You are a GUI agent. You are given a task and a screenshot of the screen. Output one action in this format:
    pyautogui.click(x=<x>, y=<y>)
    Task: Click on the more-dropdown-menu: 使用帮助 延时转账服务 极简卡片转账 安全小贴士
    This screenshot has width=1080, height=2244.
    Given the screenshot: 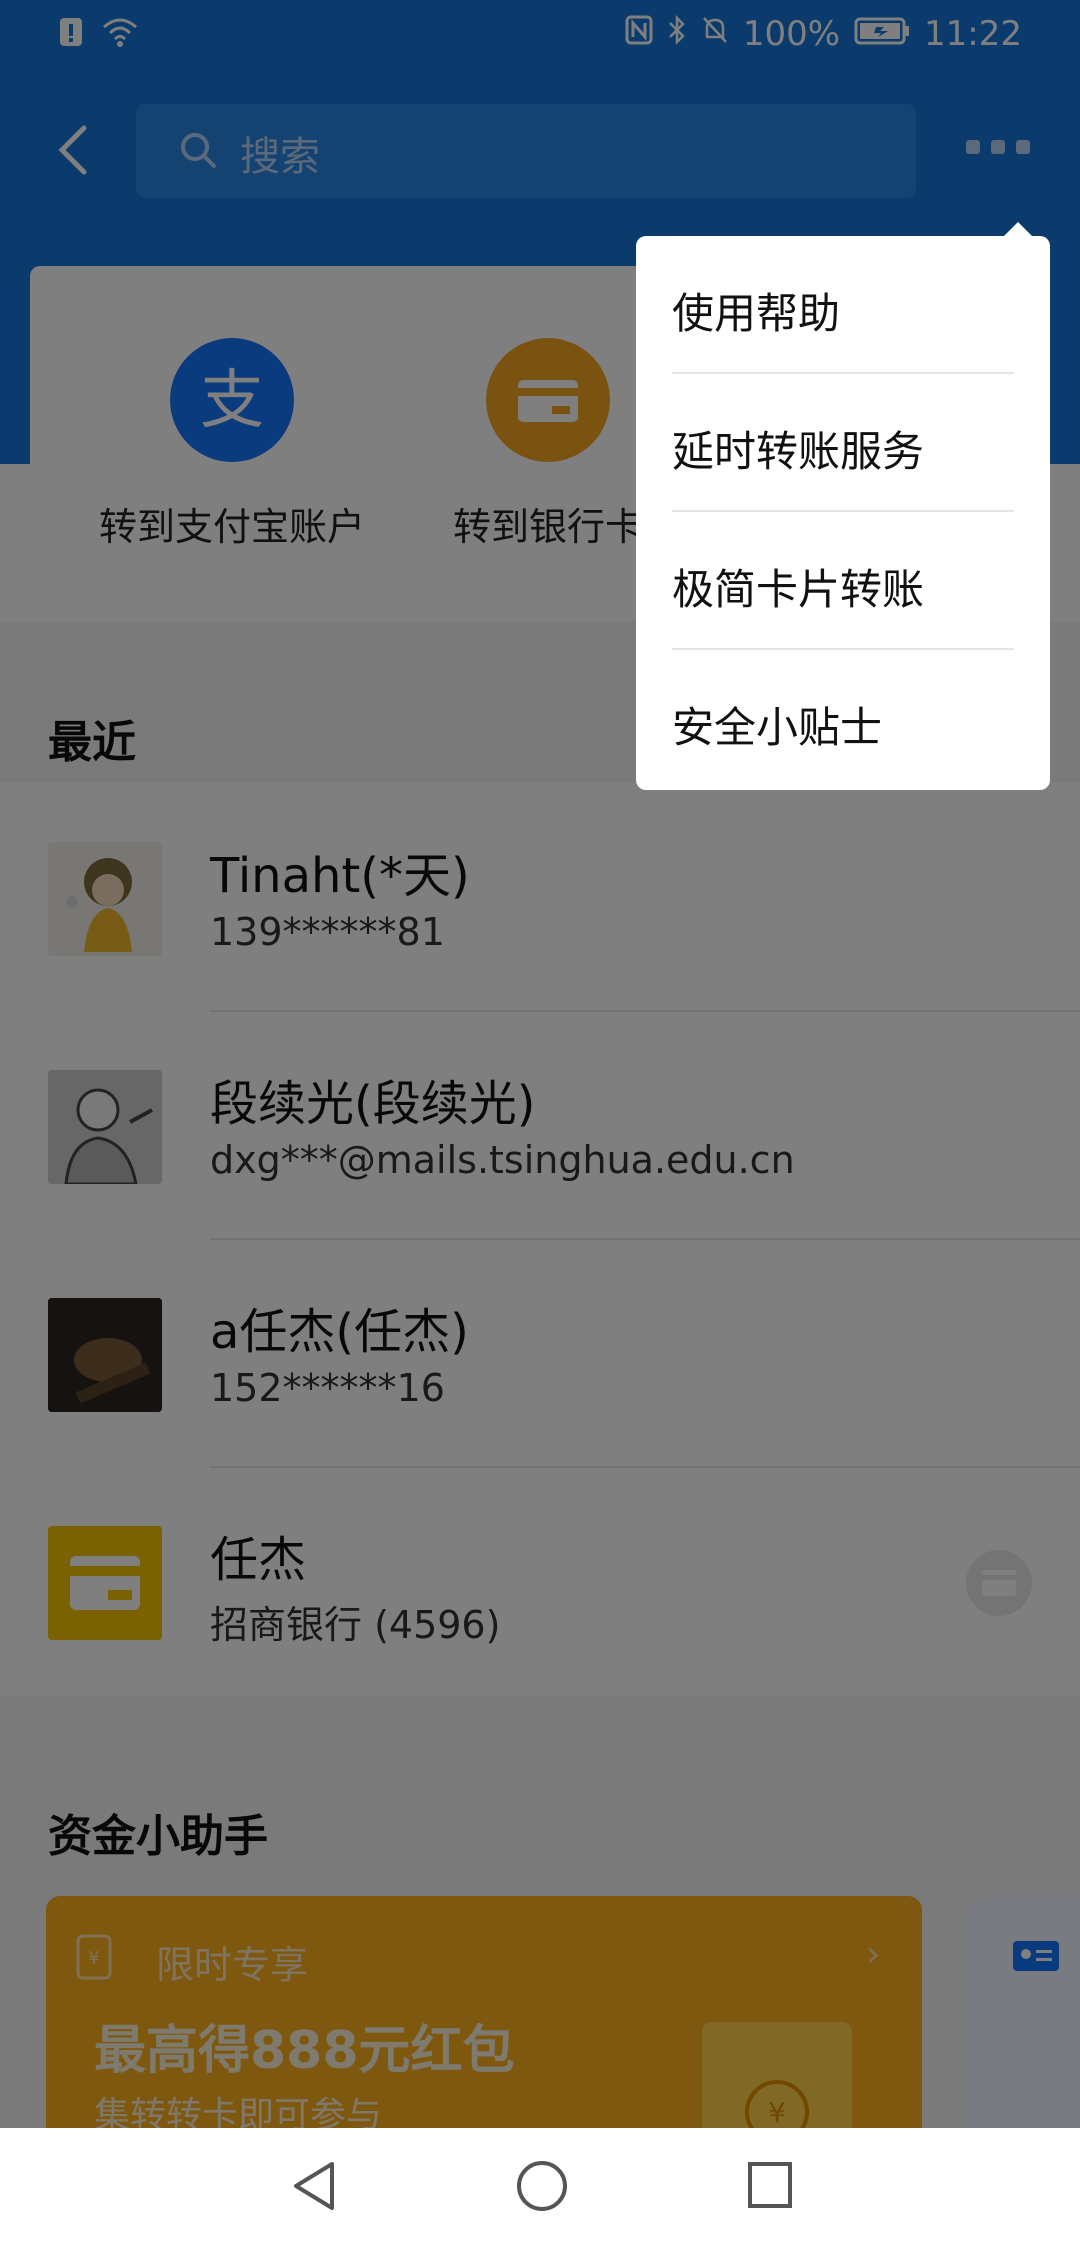 What is the action you would take?
    pyautogui.click(x=843, y=513)
    